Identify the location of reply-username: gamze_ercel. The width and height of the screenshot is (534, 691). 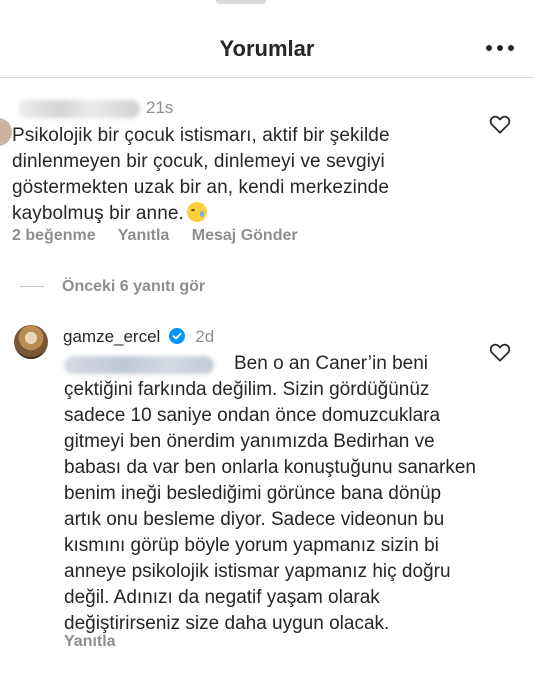
(111, 336).